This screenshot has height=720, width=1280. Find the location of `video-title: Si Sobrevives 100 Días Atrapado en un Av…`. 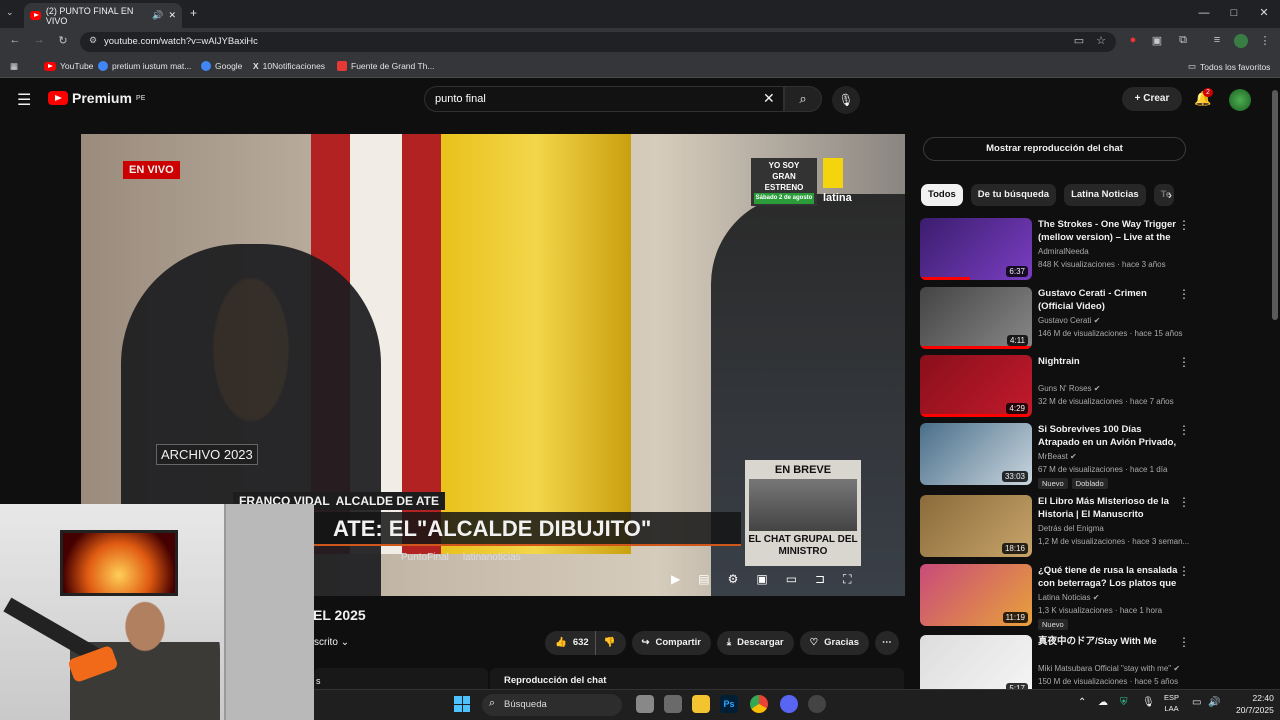

video-title: Si Sobrevives 100 Días Atrapado en un Av… is located at coordinates (1108, 436).